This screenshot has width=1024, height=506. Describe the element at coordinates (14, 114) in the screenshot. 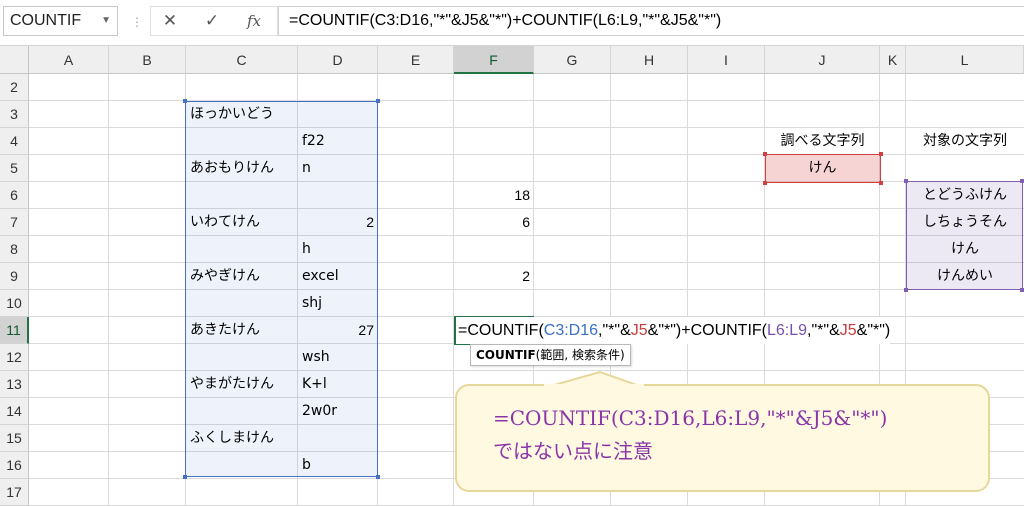

I see `row-header-3: 3` at that location.